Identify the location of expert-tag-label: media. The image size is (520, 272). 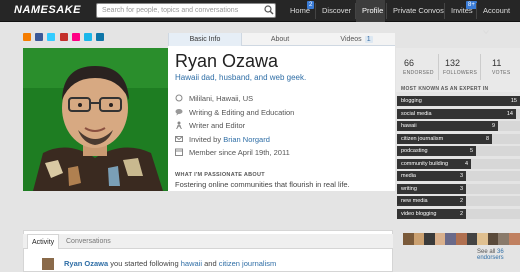
(408, 176).